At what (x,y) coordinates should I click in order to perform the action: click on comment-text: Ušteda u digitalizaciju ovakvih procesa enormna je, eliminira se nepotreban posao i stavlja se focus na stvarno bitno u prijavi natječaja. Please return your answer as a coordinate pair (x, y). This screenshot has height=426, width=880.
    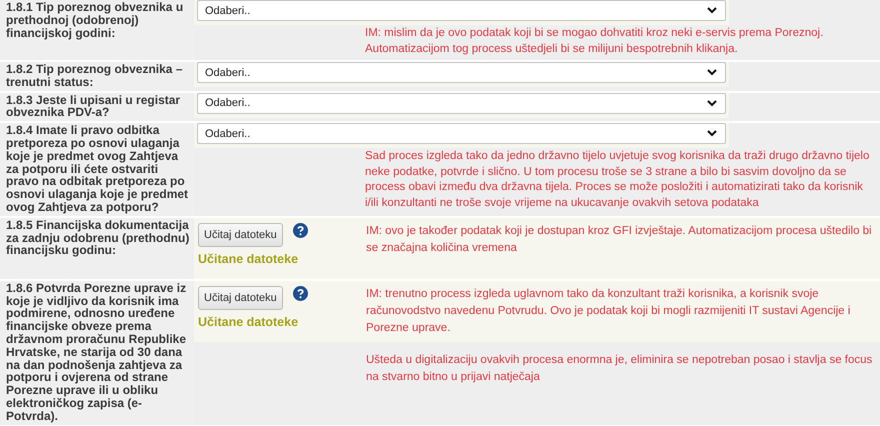
    Looking at the image, I should click on (619, 368).